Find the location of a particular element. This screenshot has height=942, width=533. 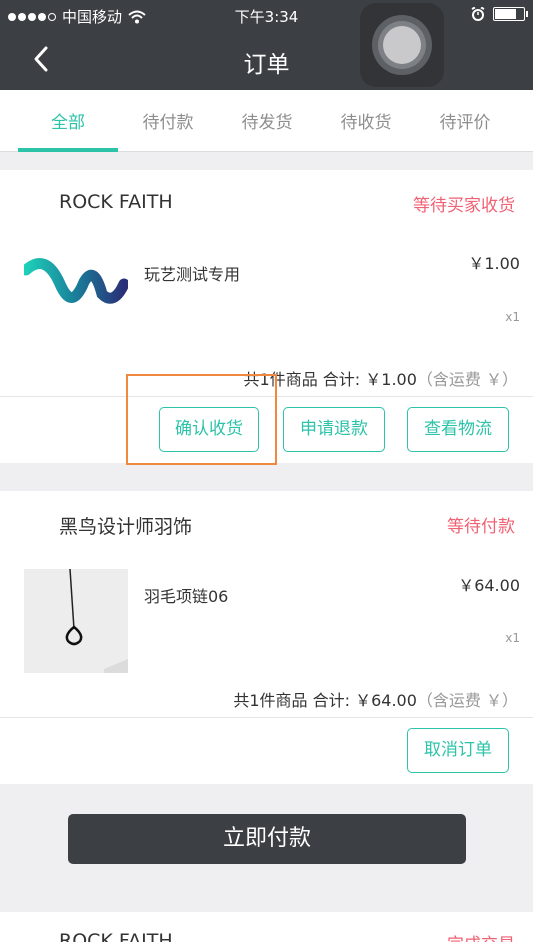

product-name: 羽毛项链06 is located at coordinates (186, 595).